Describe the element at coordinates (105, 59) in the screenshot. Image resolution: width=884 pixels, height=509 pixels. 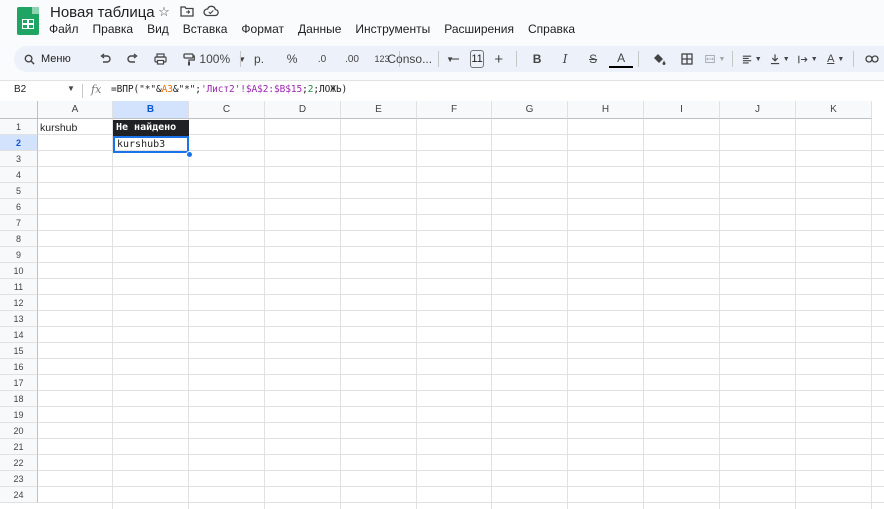
I see `undo-icon` at that location.